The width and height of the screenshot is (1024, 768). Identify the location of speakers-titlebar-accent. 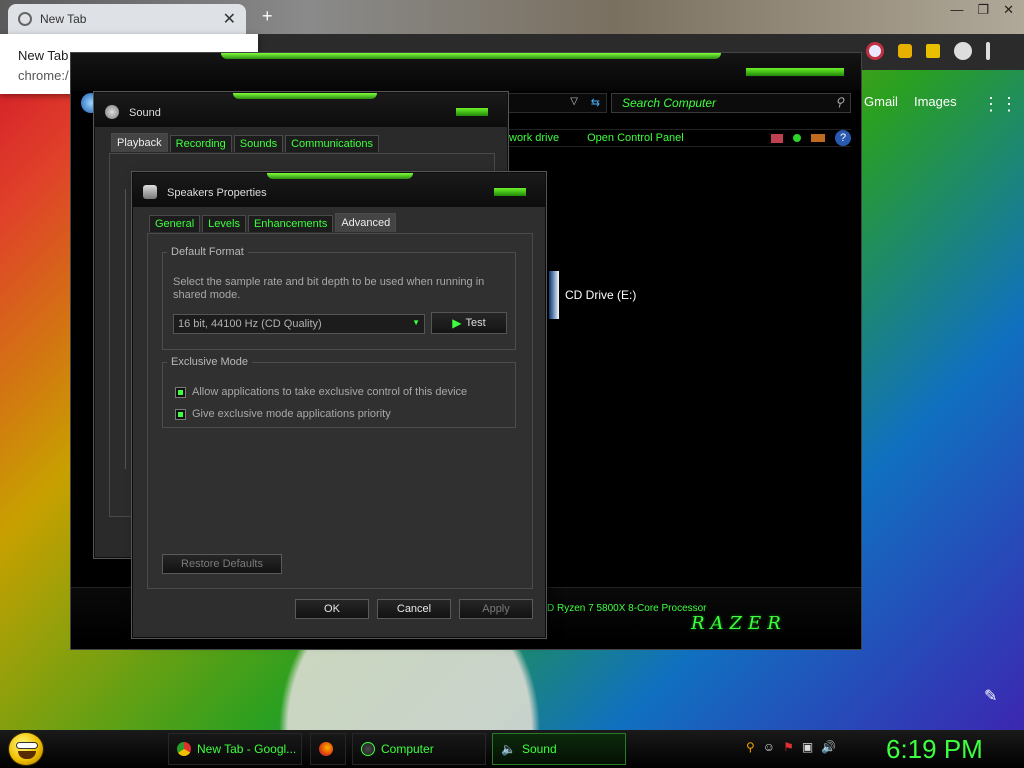
(340, 176).